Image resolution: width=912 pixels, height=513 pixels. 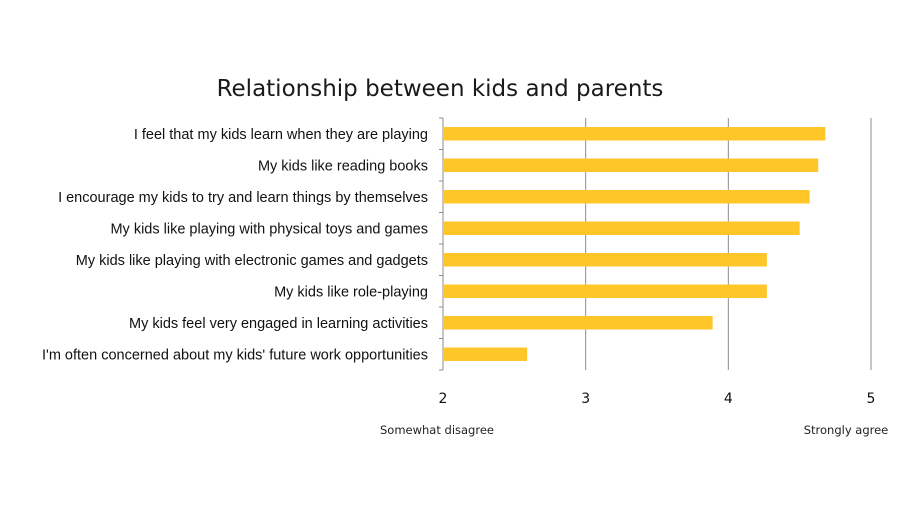 I want to click on x-tick-label-4: 4, so click(x=728, y=399).